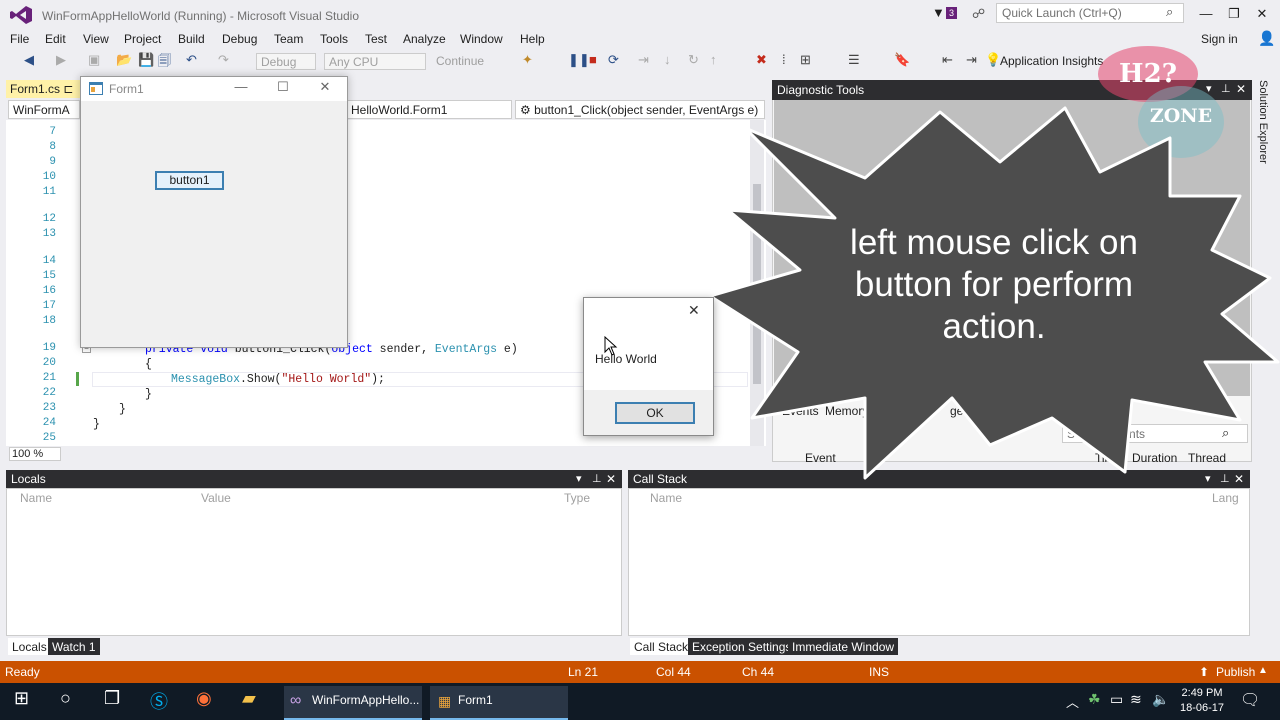 The height and width of the screenshot is (720, 1280). What do you see at coordinates (1051, 61) in the screenshot?
I see `app-insights-button: Application Insights` at bounding box center [1051, 61].